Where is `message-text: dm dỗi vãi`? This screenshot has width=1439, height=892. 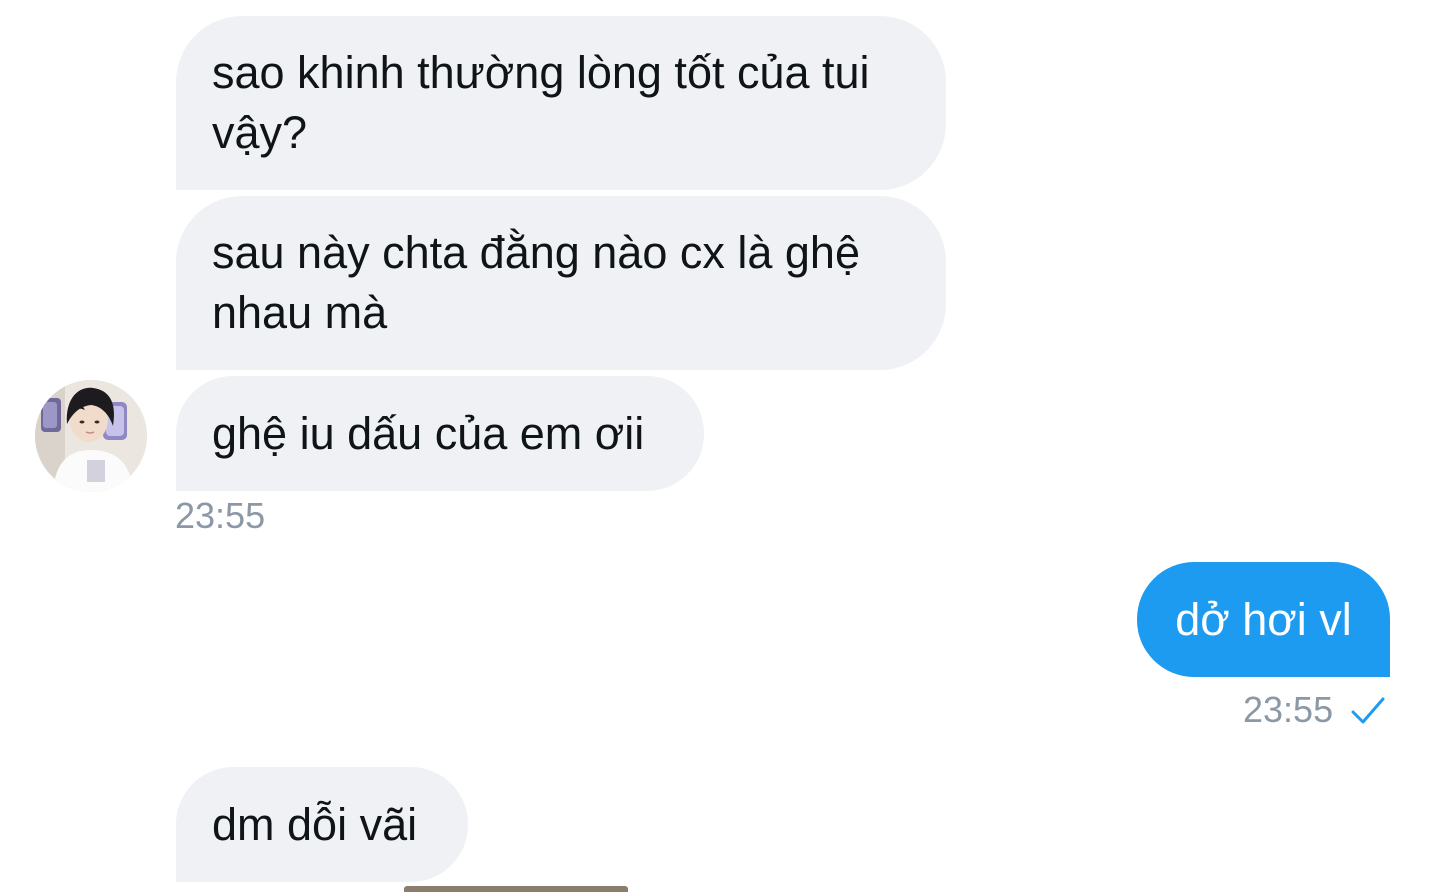
message-text: dm dỗi vãi is located at coordinates (315, 824).